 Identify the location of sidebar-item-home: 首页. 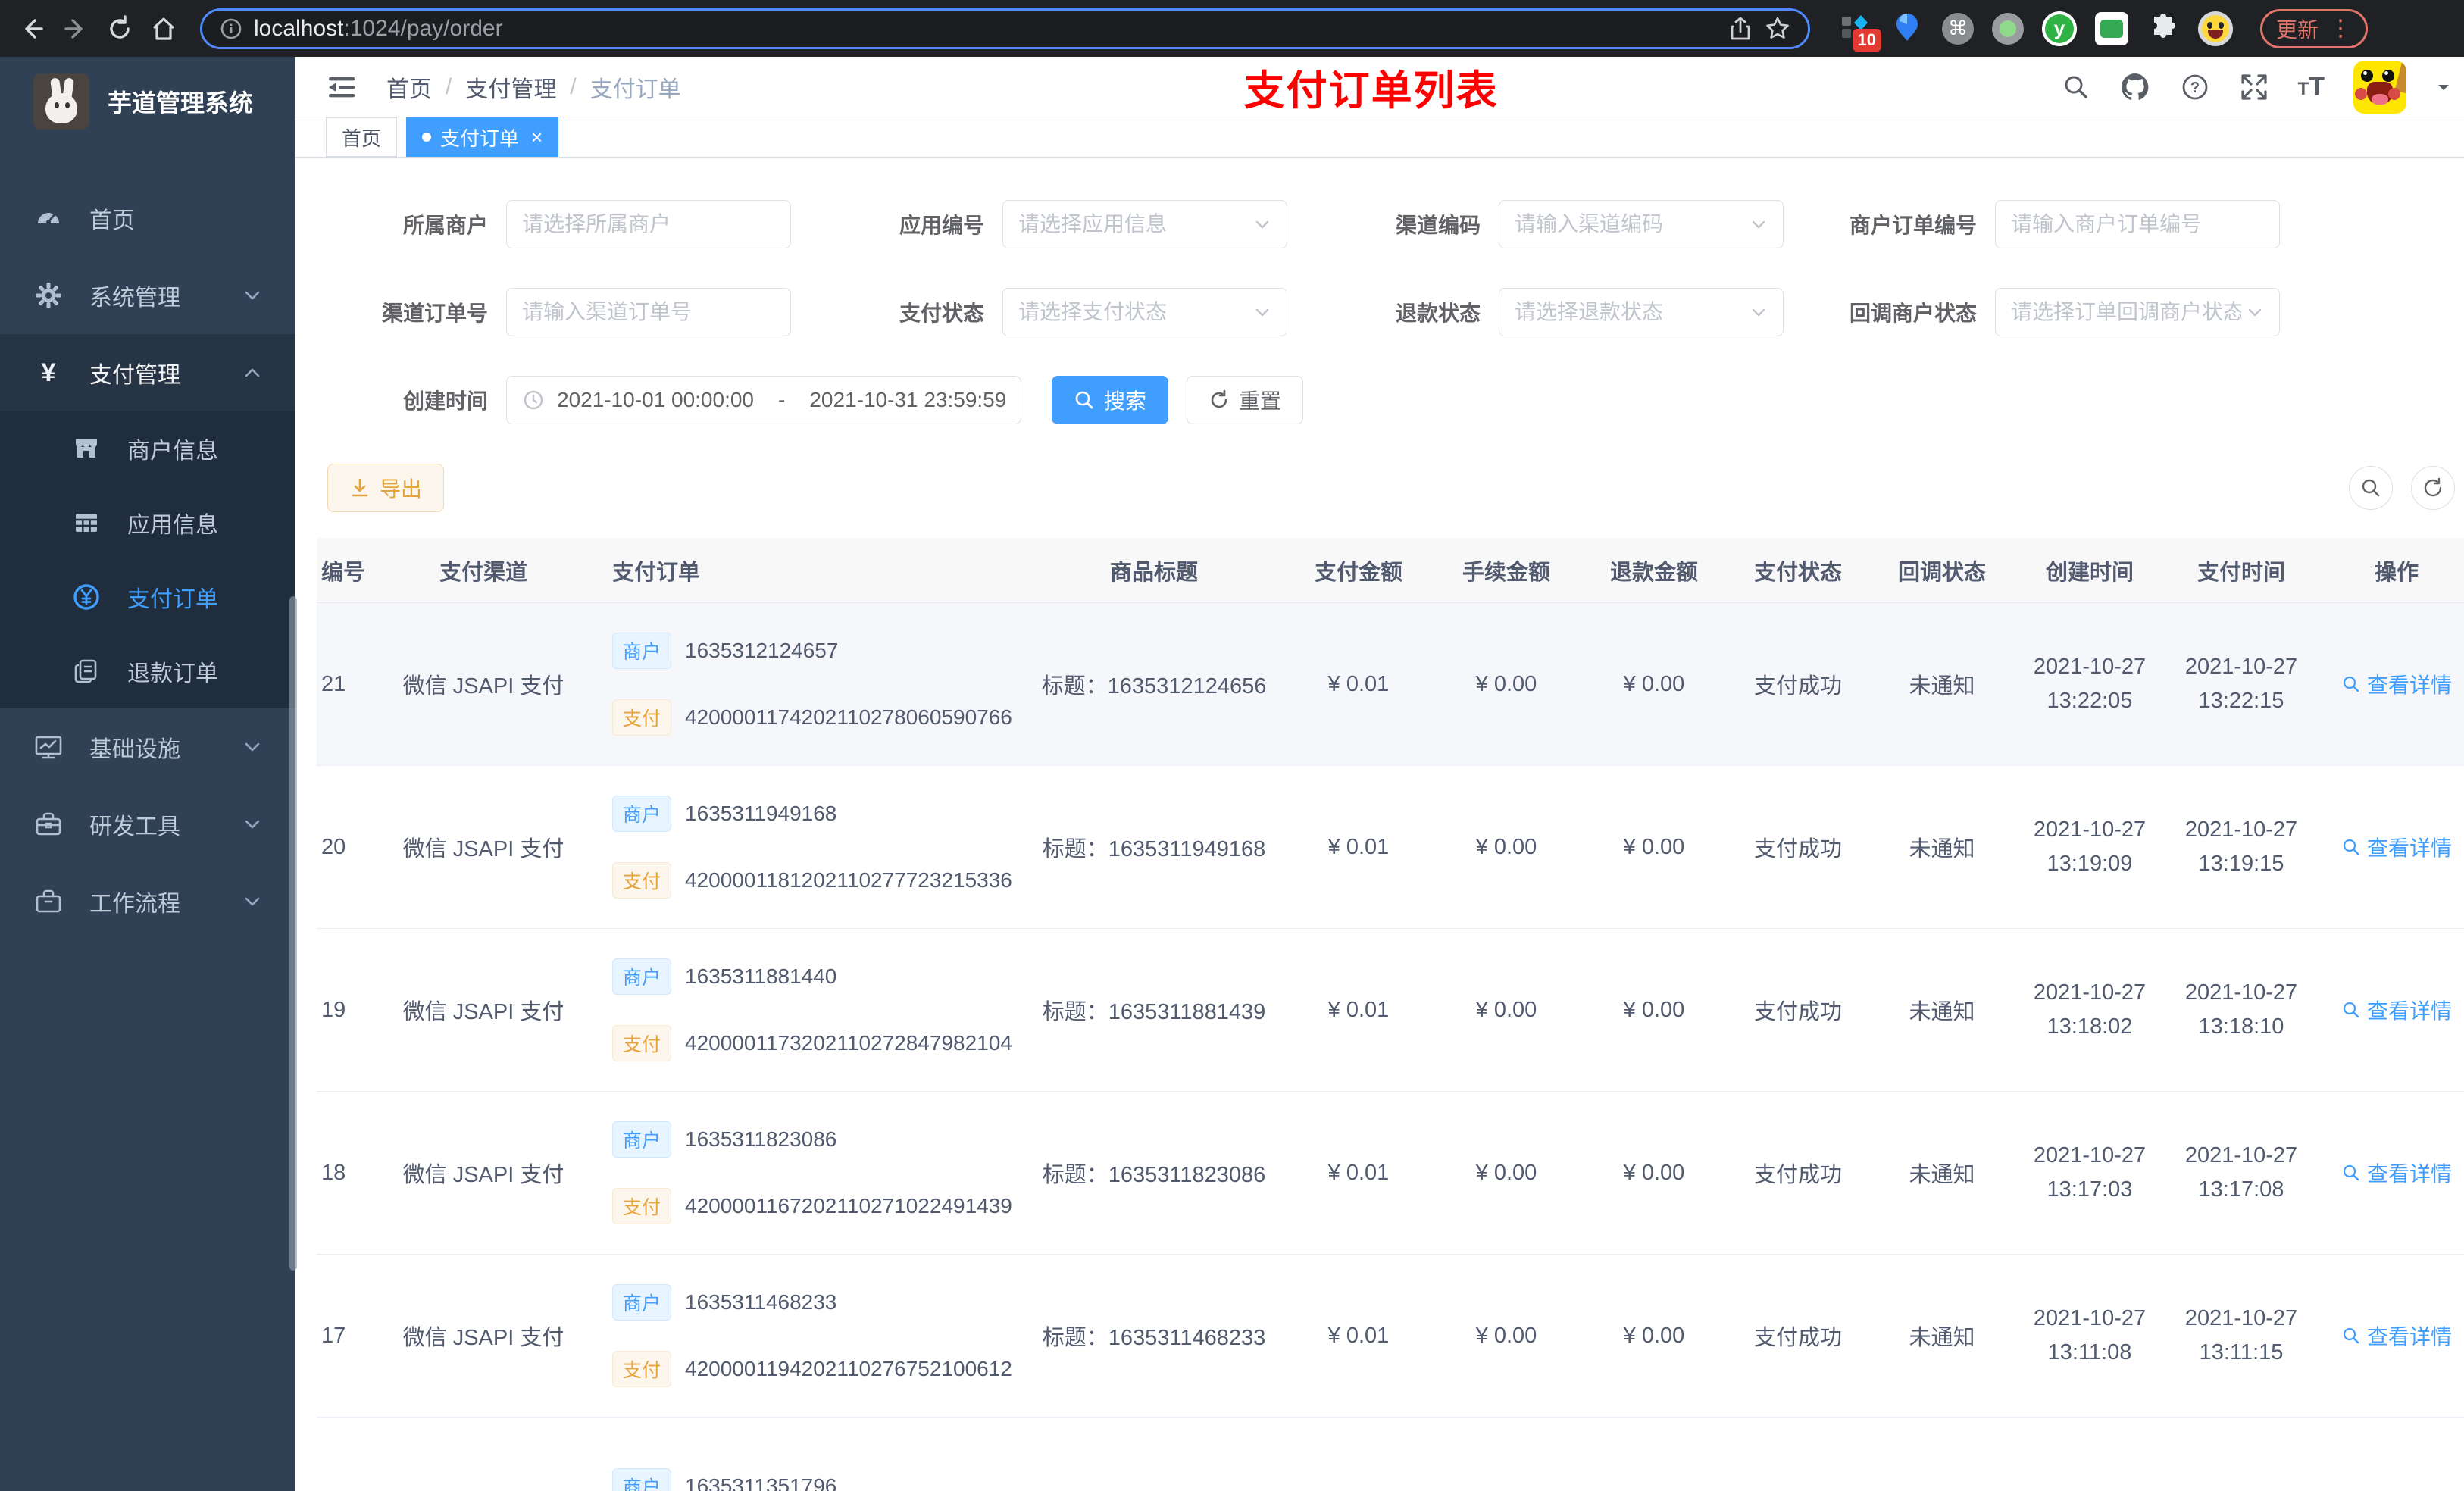
(147, 218).